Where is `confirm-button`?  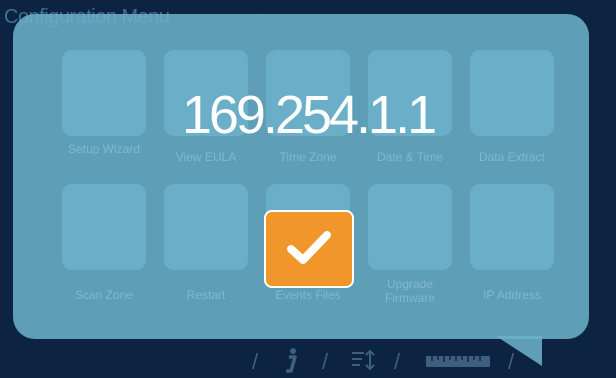
confirm-button is located at coordinates (309, 249).